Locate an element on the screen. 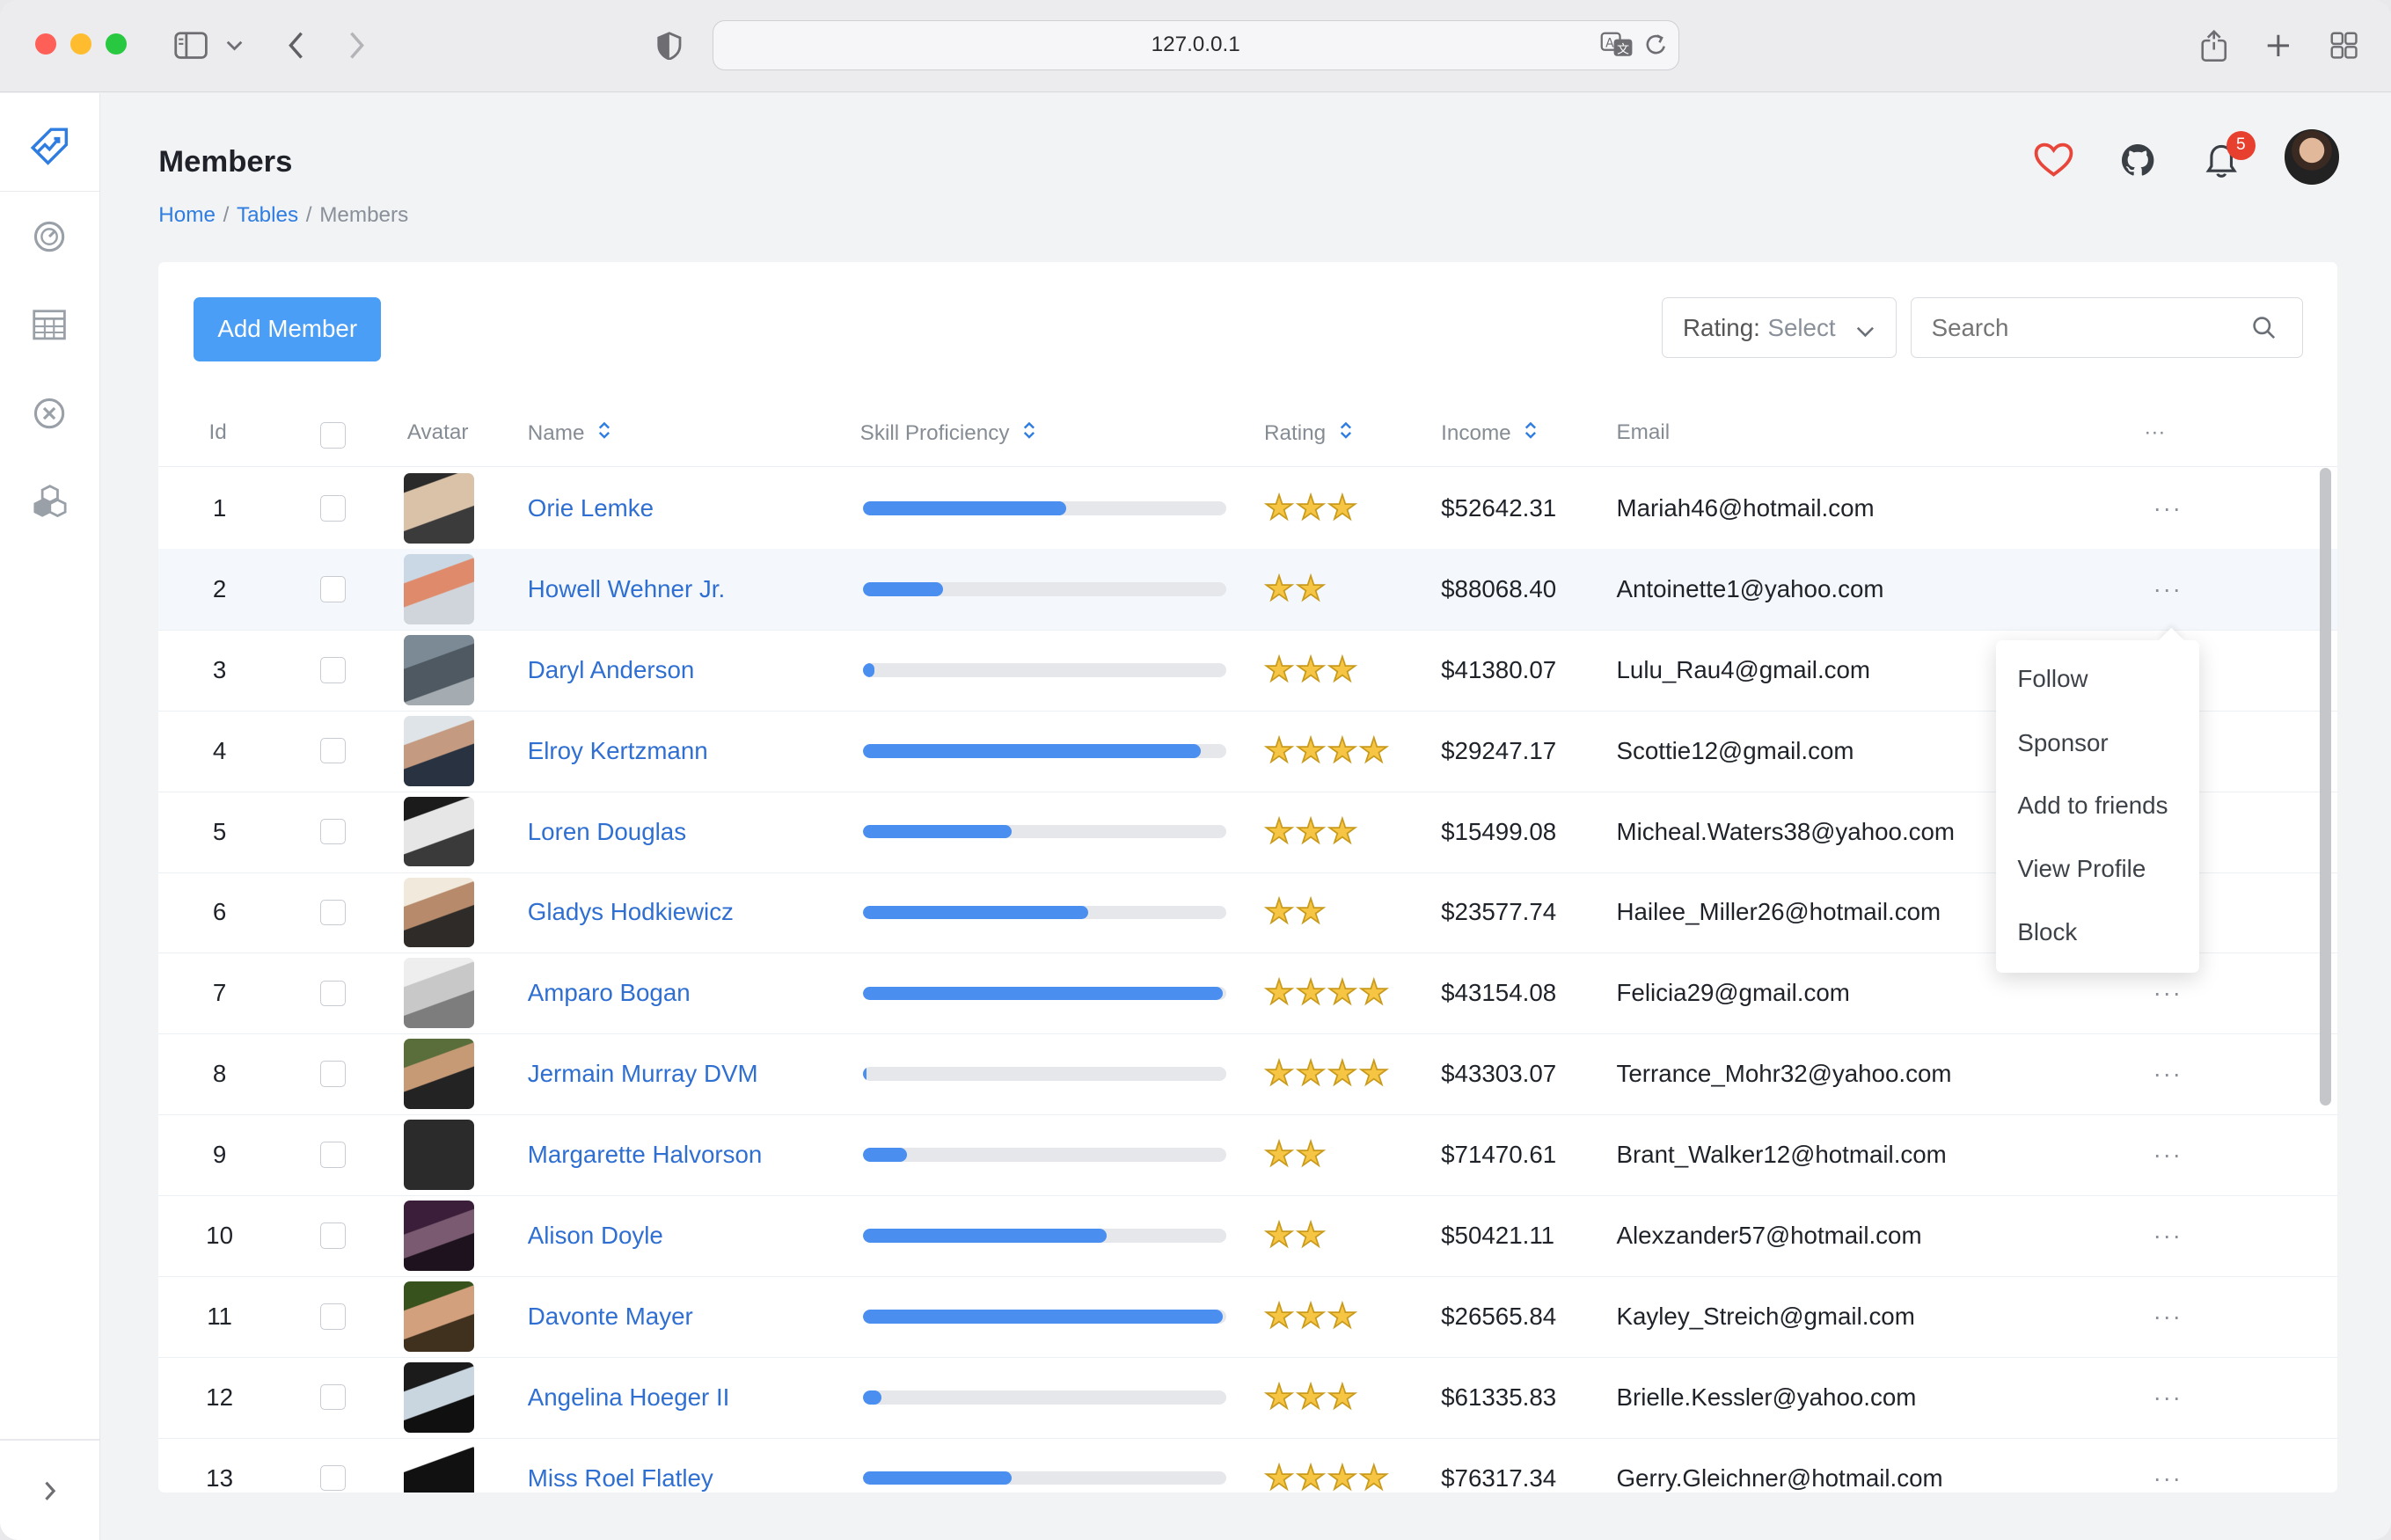 The height and width of the screenshot is (1540, 2391). translate-icon: A文 is located at coordinates (1617, 47).